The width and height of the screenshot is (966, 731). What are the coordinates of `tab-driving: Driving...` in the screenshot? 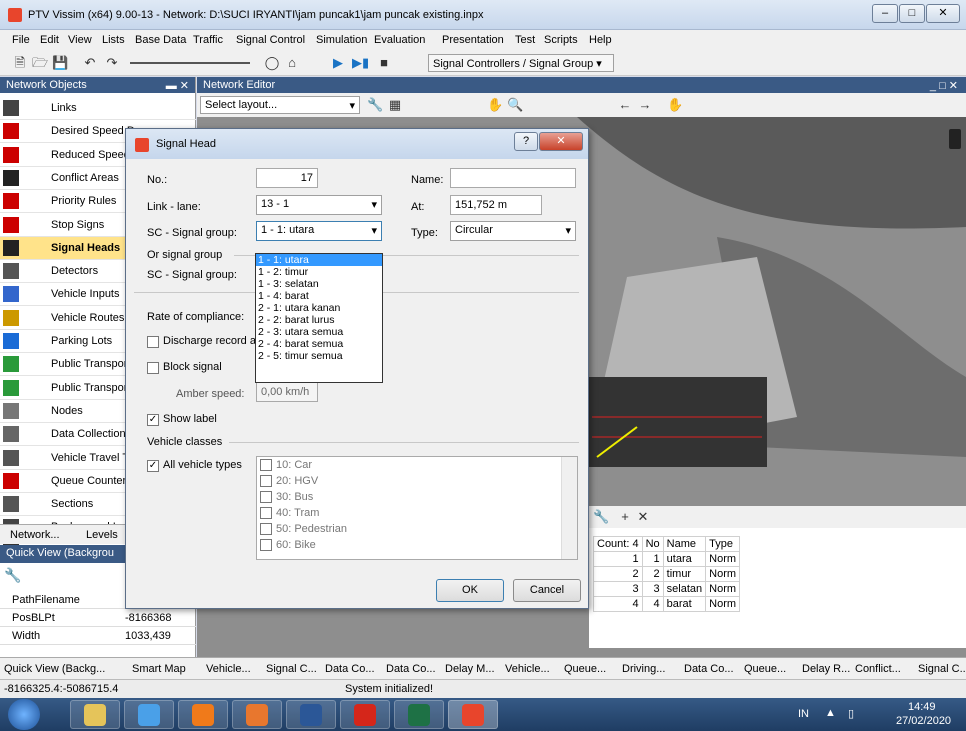 It's located at (643, 669).